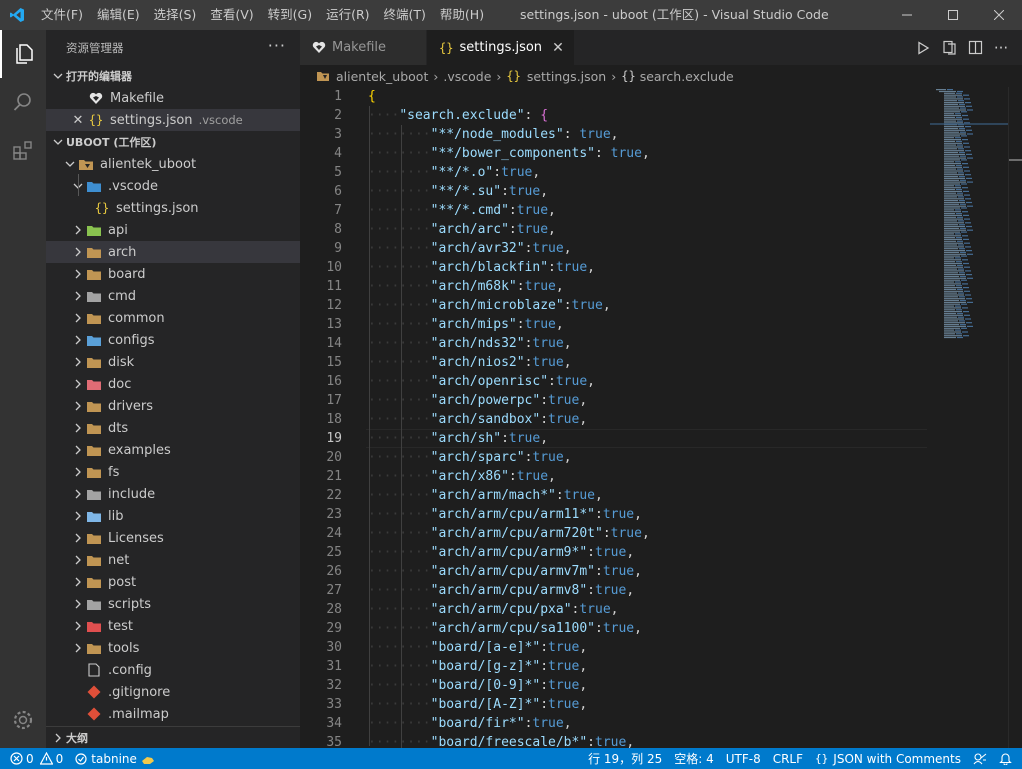  Describe the element at coordinates (953, 15) in the screenshot. I see `maximize-button` at that location.